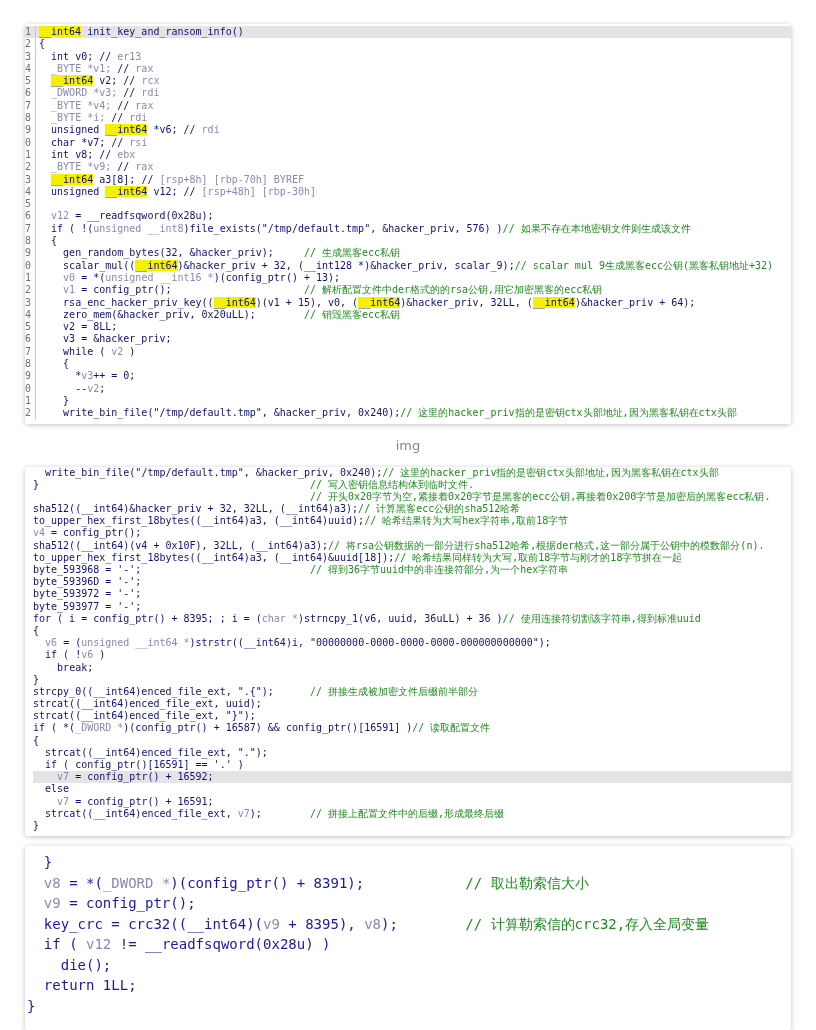 Image resolution: width=816 pixels, height=1030 pixels. I want to click on code-line: v7 = config_ptr() + 16591;, so click(135, 801).